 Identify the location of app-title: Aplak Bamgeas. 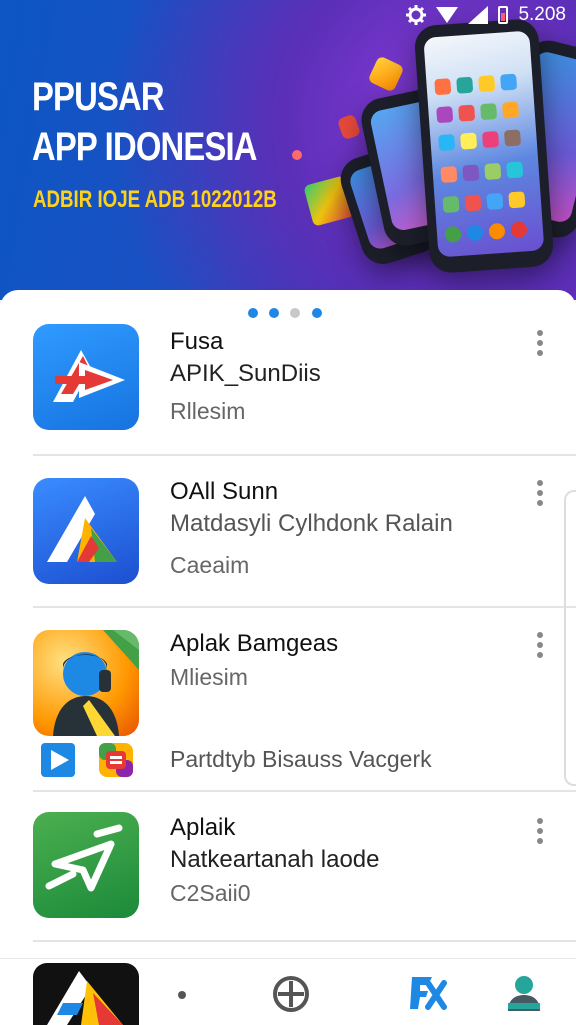
(254, 643).